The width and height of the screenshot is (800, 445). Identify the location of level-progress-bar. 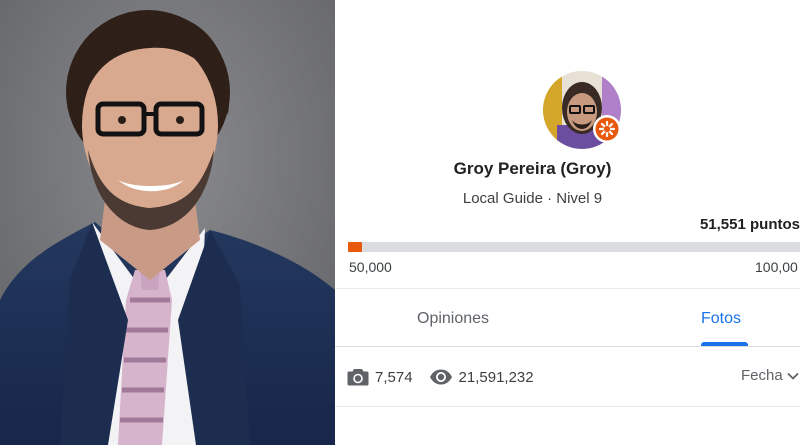
(574, 247).